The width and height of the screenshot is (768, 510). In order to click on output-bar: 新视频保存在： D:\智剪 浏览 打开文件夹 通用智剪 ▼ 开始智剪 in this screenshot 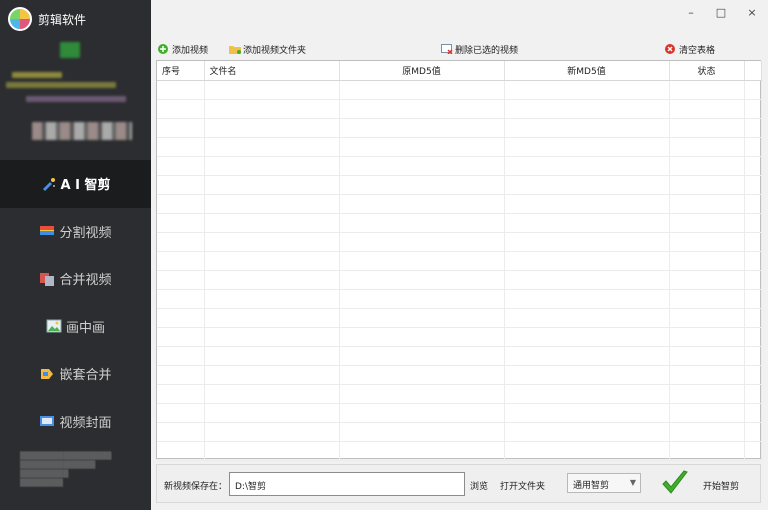, I will do `click(458, 483)`.